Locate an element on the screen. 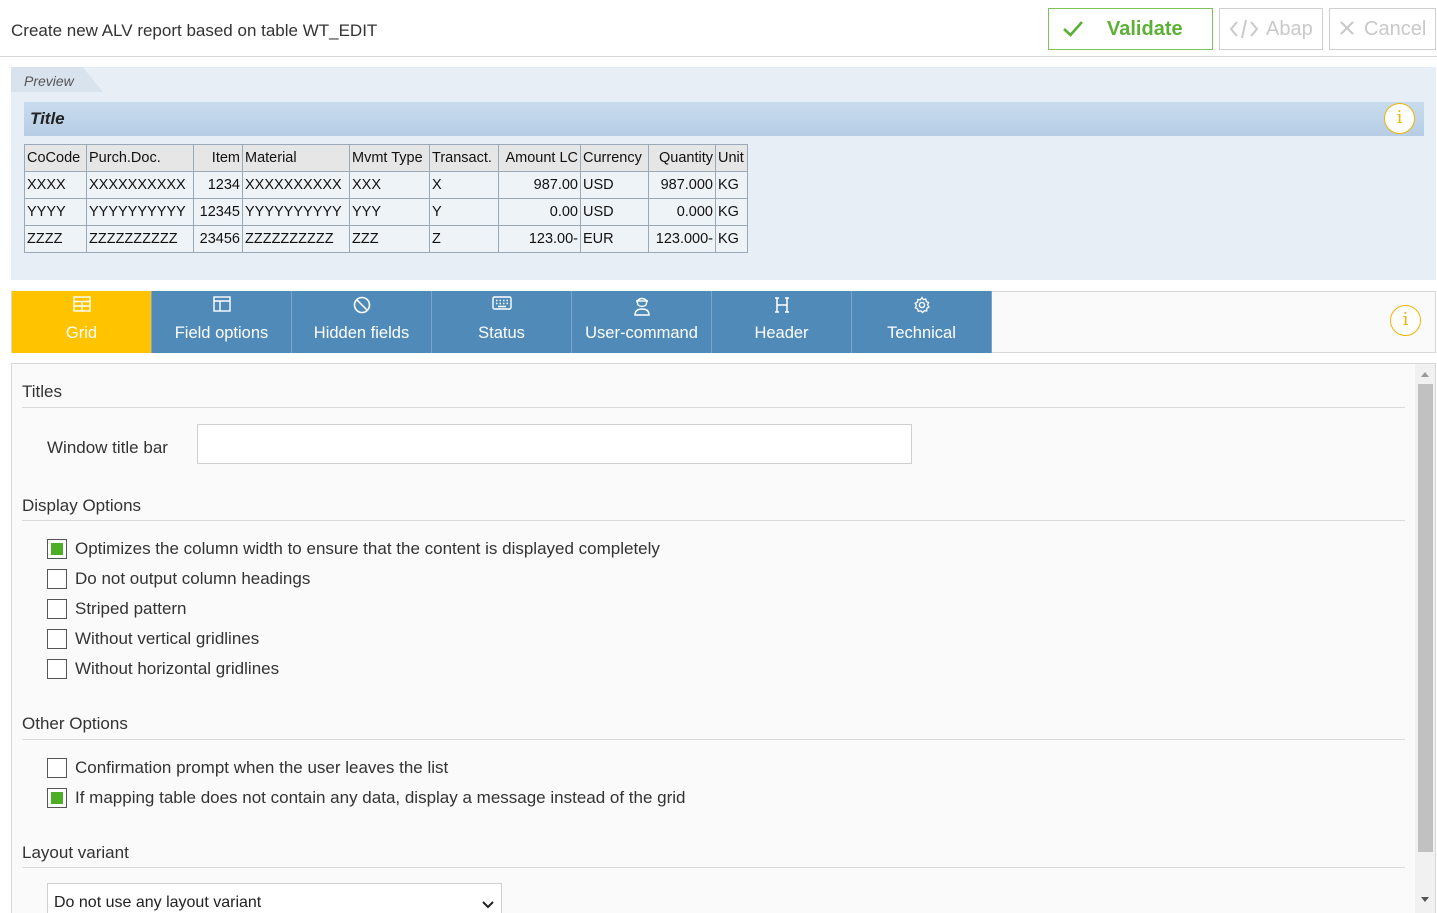 This screenshot has width=1437, height=913. option-no-column-headings: Do not output column headings is located at coordinates (178, 579).